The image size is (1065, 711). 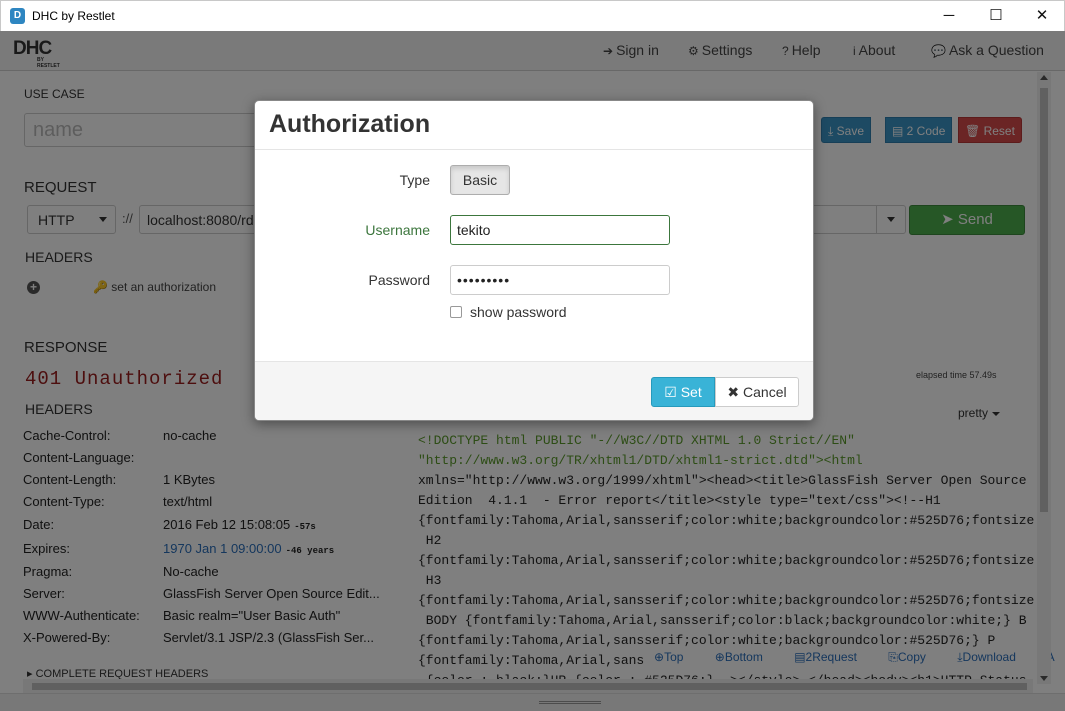 What do you see at coordinates (73, 16) in the screenshot?
I see `window-title: DHC by Restlet` at bounding box center [73, 16].